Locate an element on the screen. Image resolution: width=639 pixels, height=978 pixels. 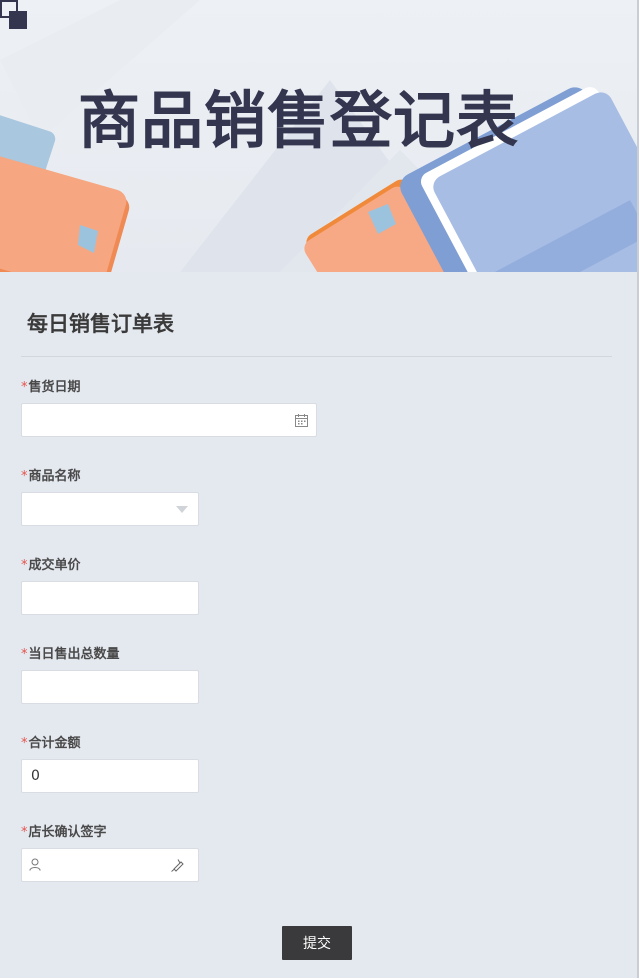
submit-button: 提交 is located at coordinates (317, 943).